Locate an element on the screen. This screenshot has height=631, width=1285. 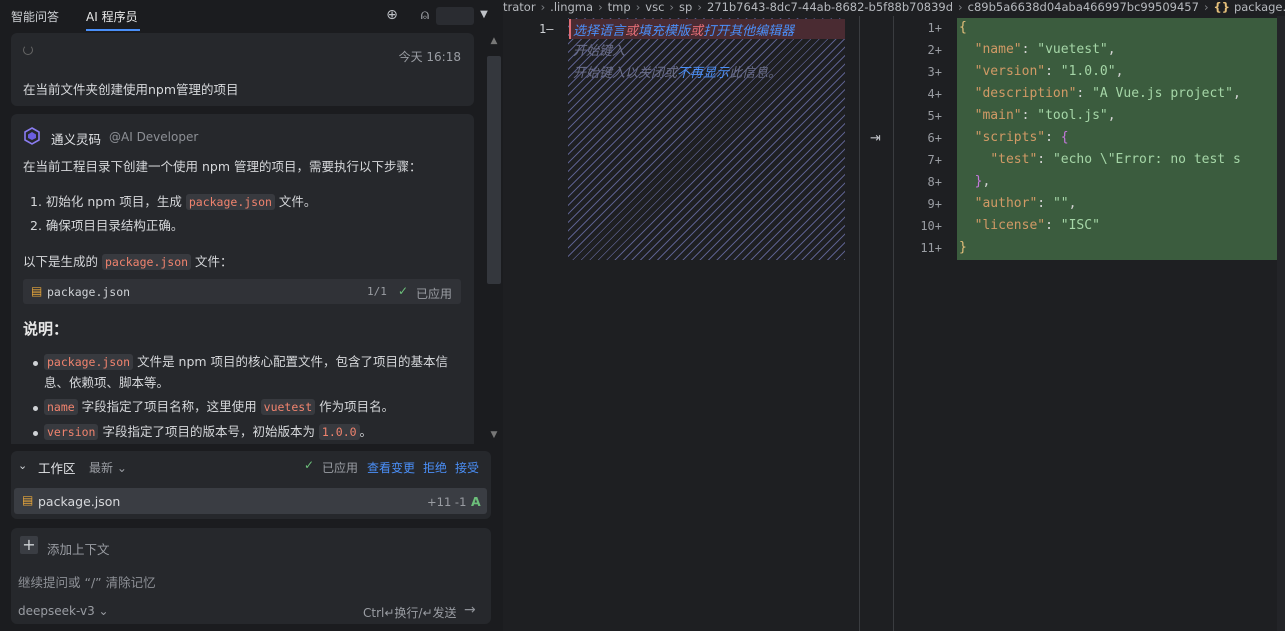
hint-action-link: 打开其他编辑器 is located at coordinates (748, 31).